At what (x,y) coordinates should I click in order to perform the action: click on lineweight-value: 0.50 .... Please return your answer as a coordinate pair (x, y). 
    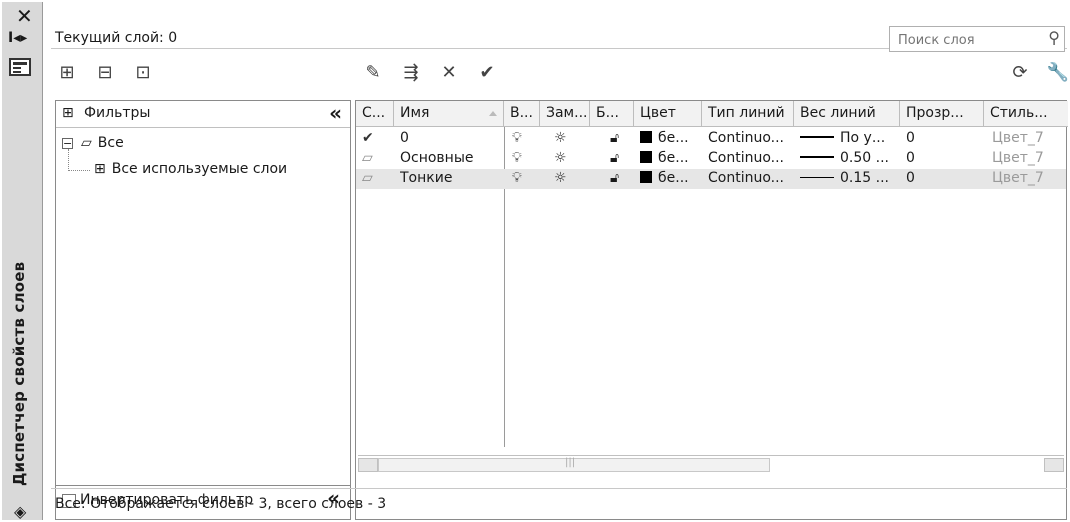
    Looking at the image, I should click on (864, 158).